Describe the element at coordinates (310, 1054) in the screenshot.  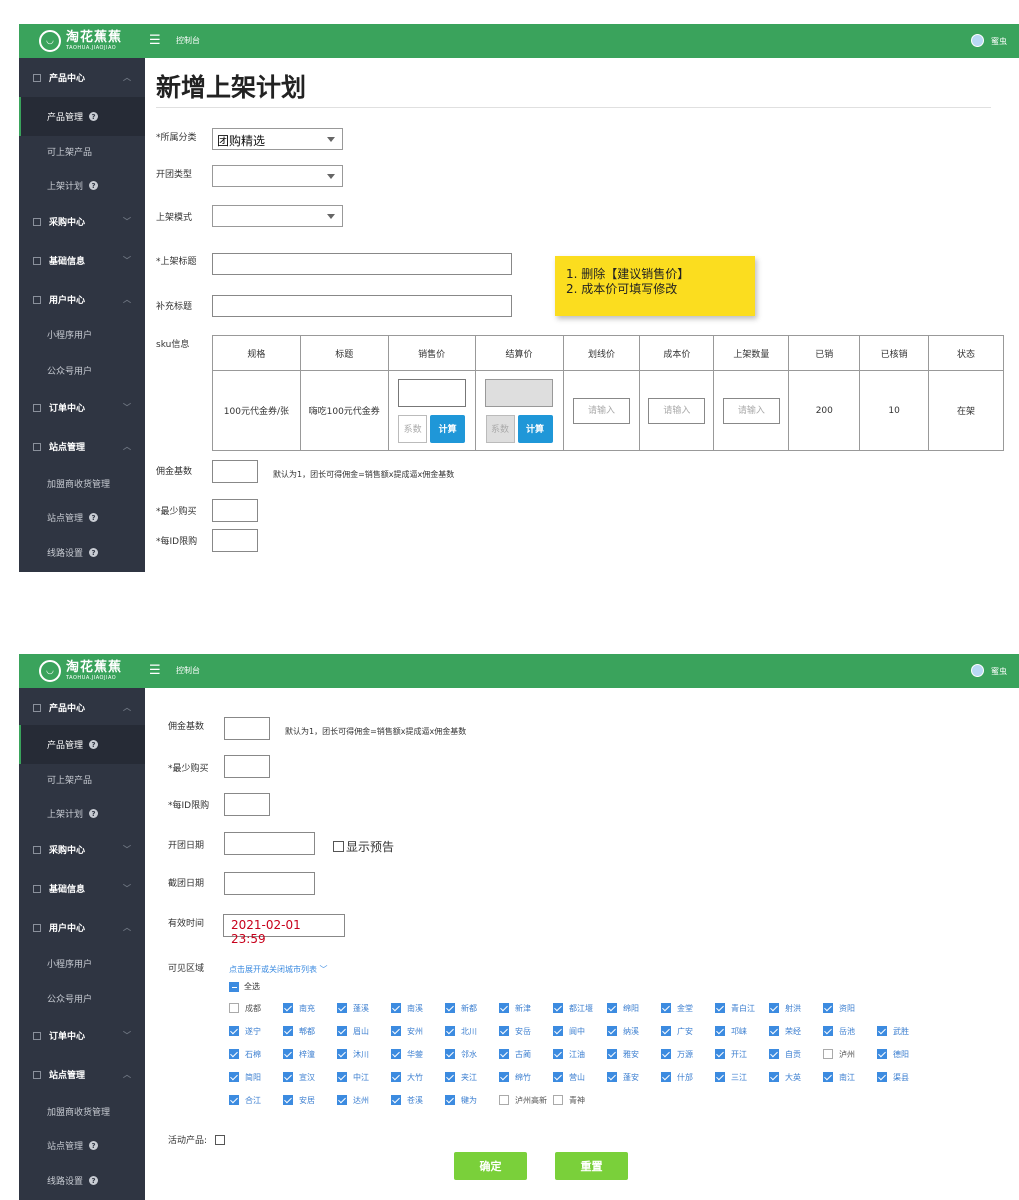
I see `city-option: 梓潼` at that location.